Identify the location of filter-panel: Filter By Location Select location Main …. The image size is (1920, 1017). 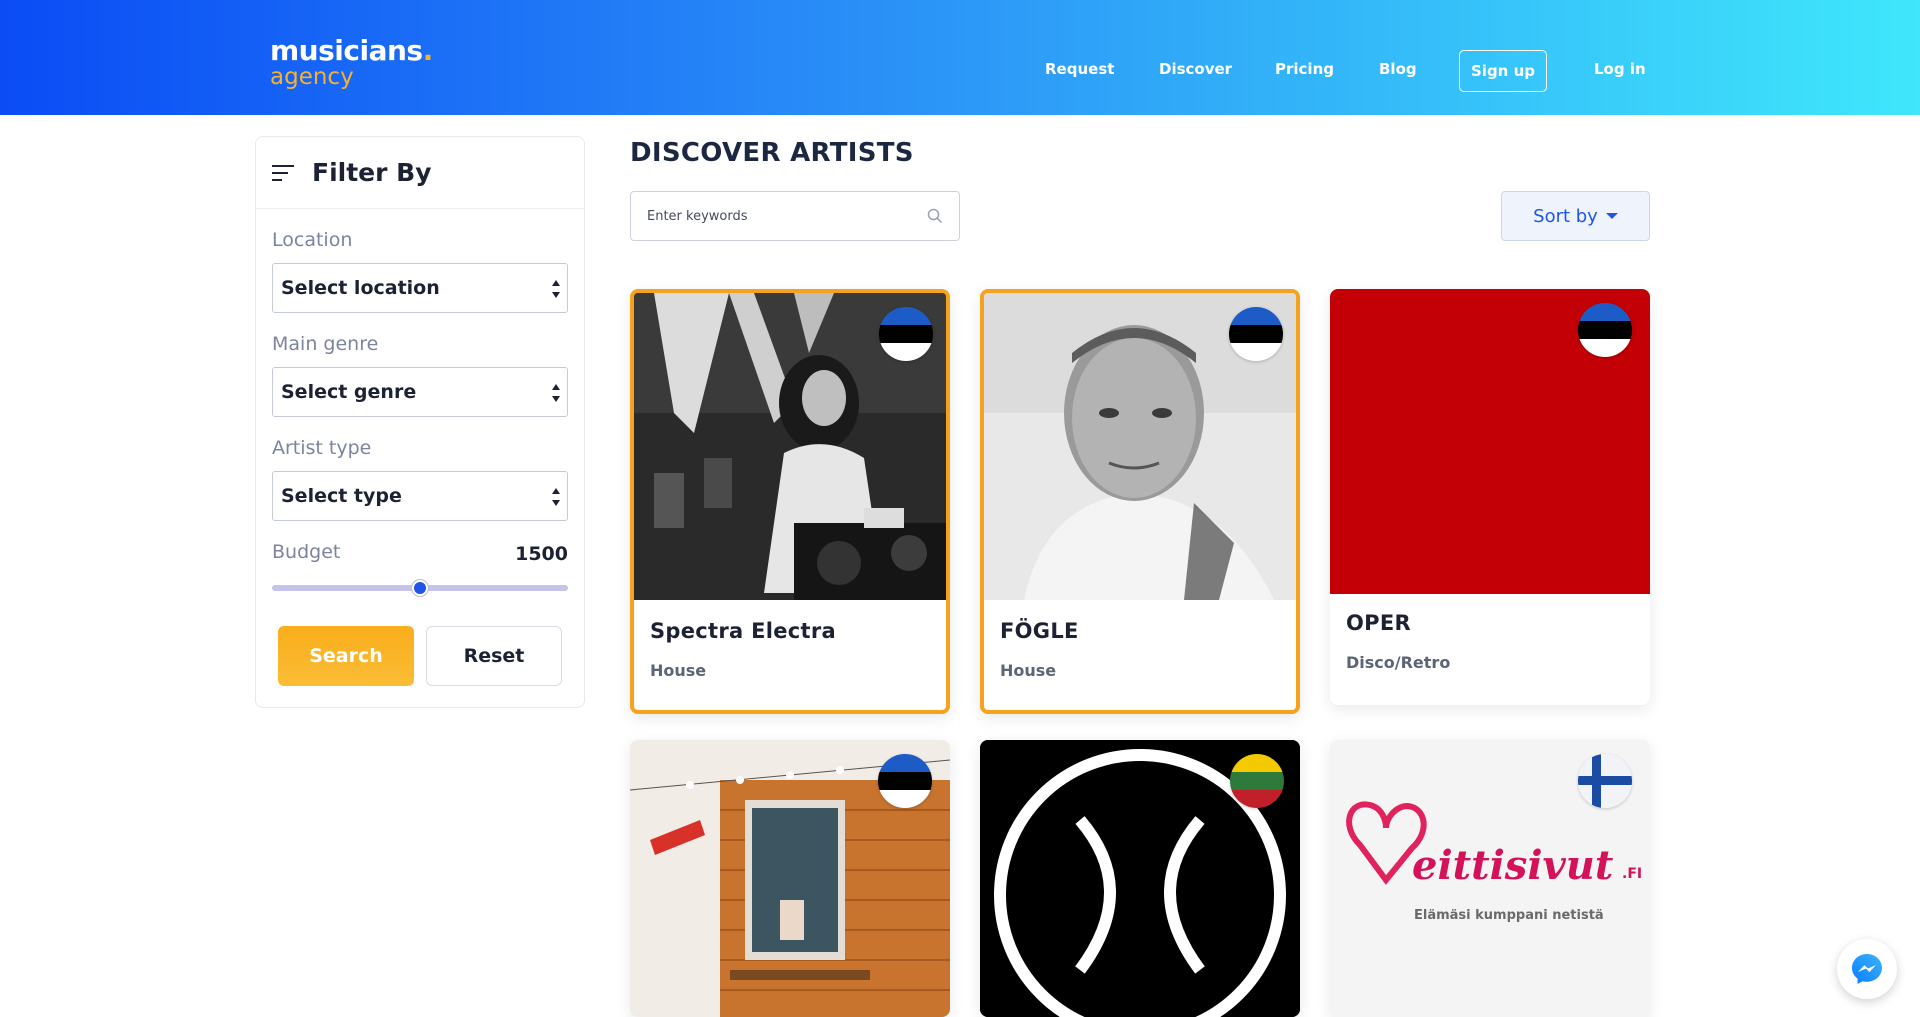
(420, 422).